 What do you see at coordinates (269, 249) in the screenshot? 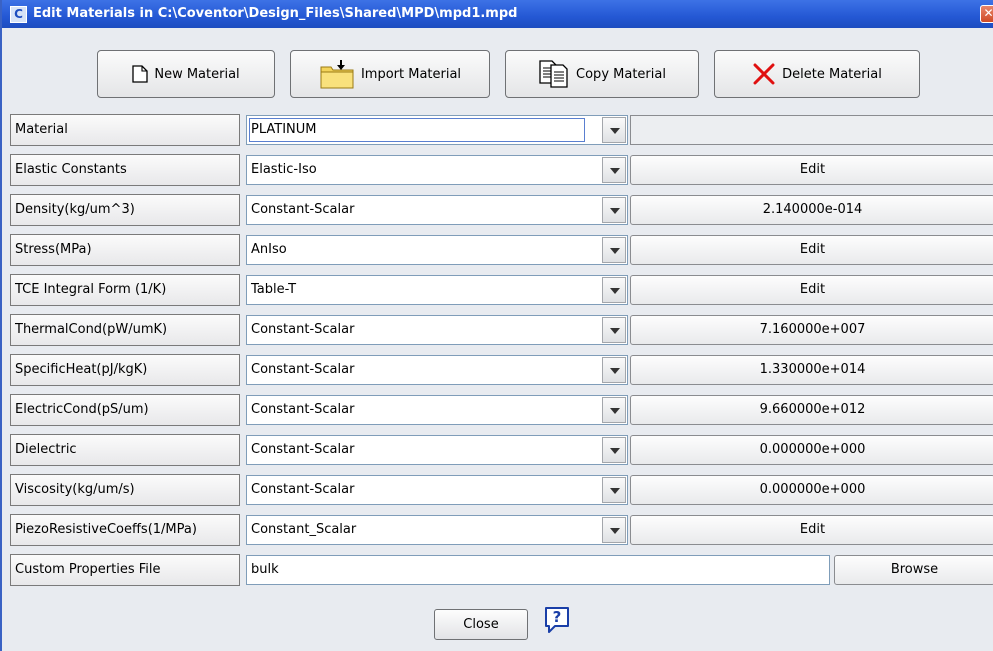
I see `stress-combo-value: AnIso` at bounding box center [269, 249].